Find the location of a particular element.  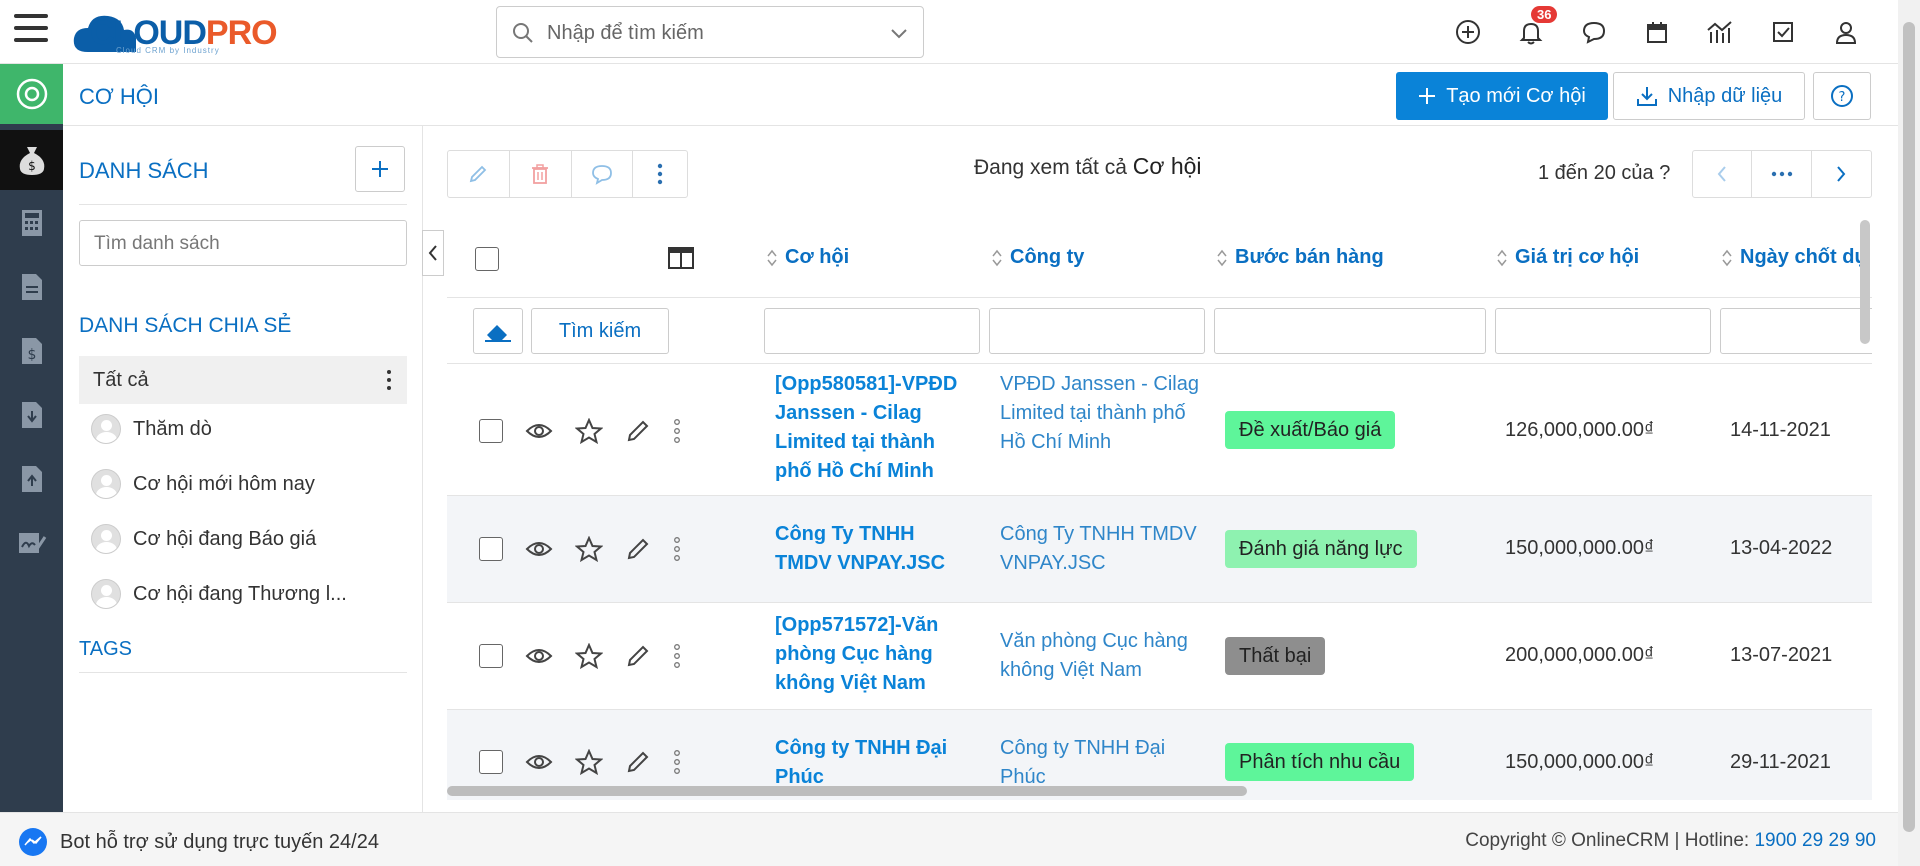

list-panel-title: DANH SÁCH is located at coordinates (144, 170).